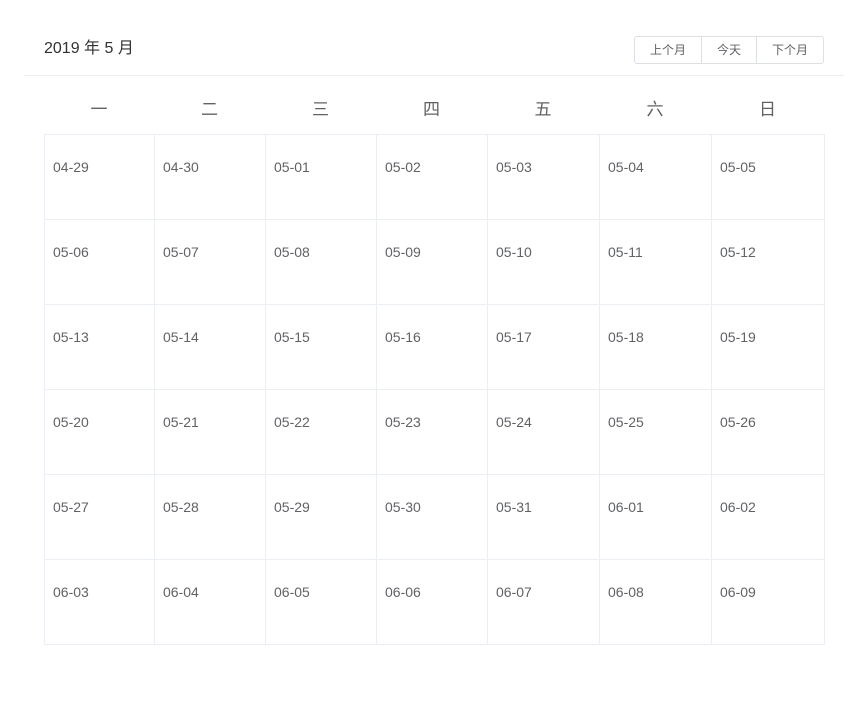 Image resolution: width=868 pixels, height=710 pixels. What do you see at coordinates (292, 167) in the screenshot?
I see `day-label: 05-01` at bounding box center [292, 167].